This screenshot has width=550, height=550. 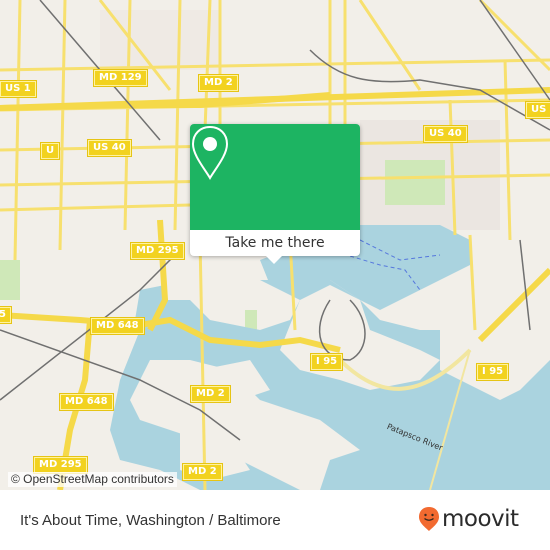 I want to click on road-label-md-2-south: MD 2, so click(x=210, y=394).